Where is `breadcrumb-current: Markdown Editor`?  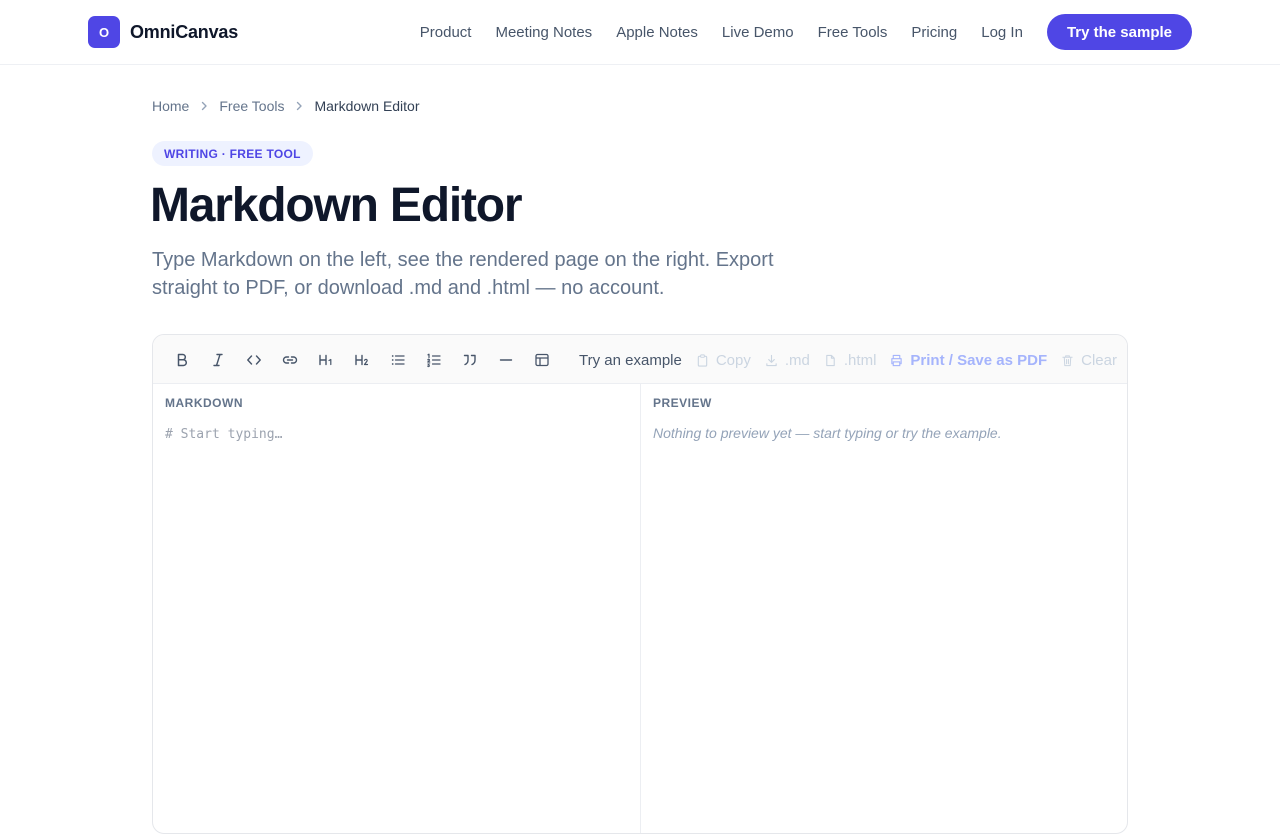
breadcrumb-current: Markdown Editor is located at coordinates (367, 106).